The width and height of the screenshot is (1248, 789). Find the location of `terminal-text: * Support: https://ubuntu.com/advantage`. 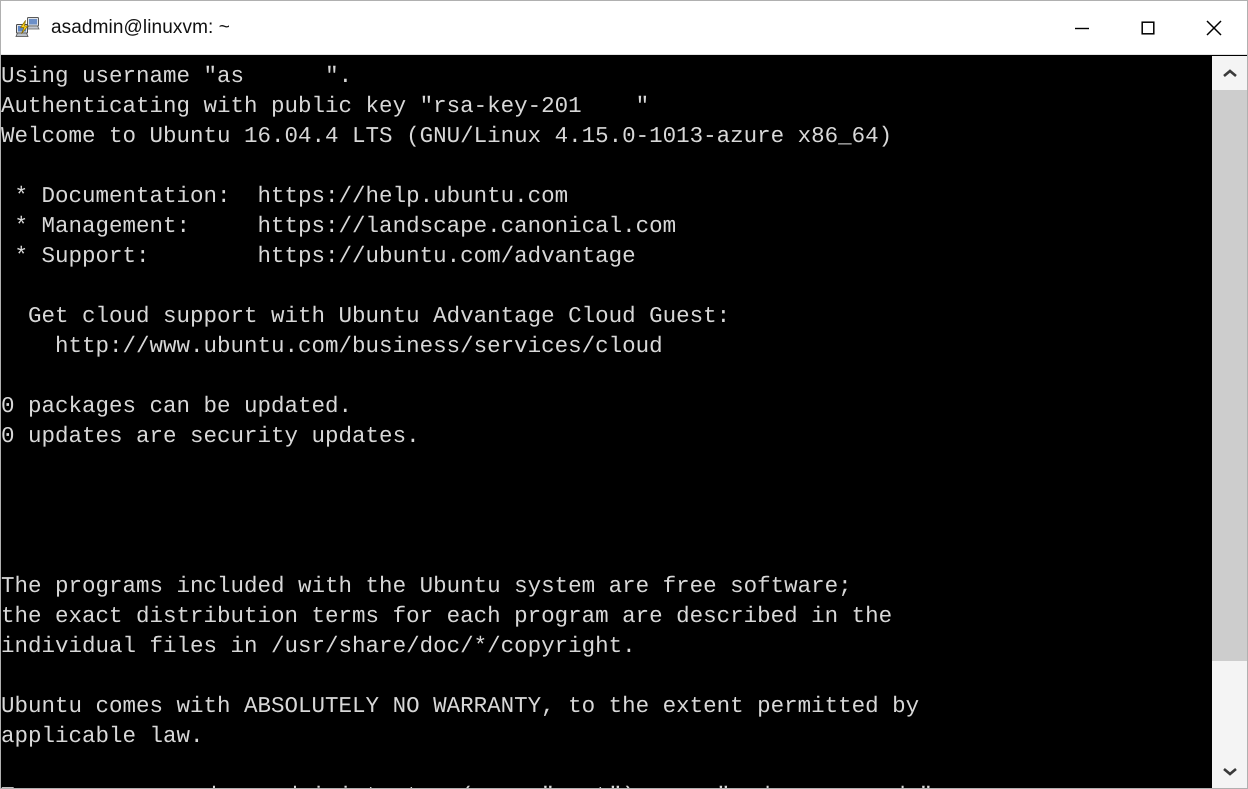

terminal-text: * Support: https://ubuntu.com/advantage is located at coordinates (318, 256).